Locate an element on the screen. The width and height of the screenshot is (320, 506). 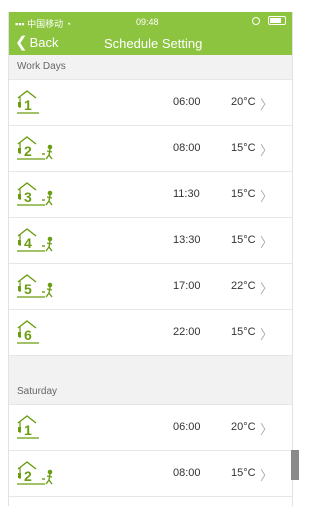
schedule-time: 13:30 is located at coordinates (187, 240).